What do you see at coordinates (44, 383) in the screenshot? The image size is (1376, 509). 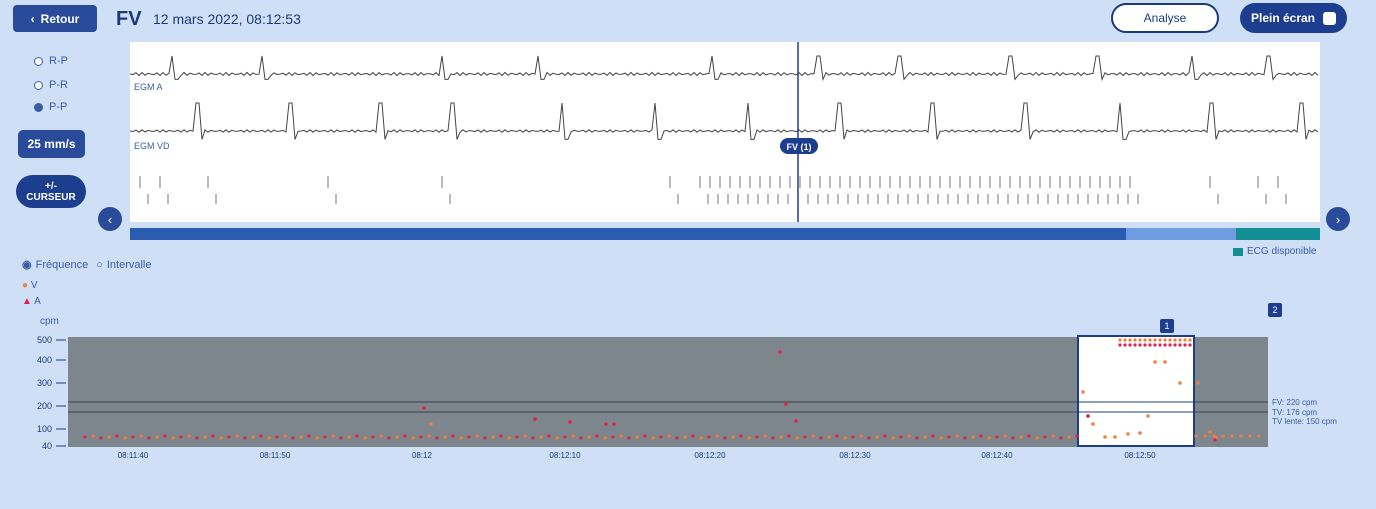 I see `y-tick-label: 300` at bounding box center [44, 383].